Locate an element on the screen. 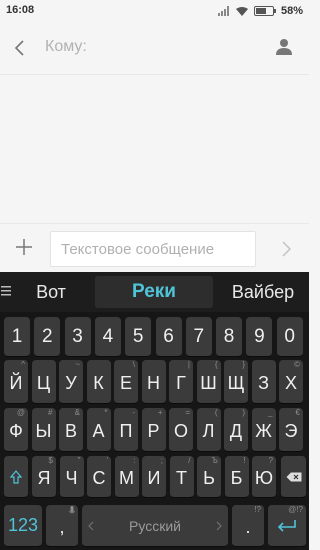 The height and width of the screenshot is (550, 320). key-row2-6: = О is located at coordinates (181, 430).